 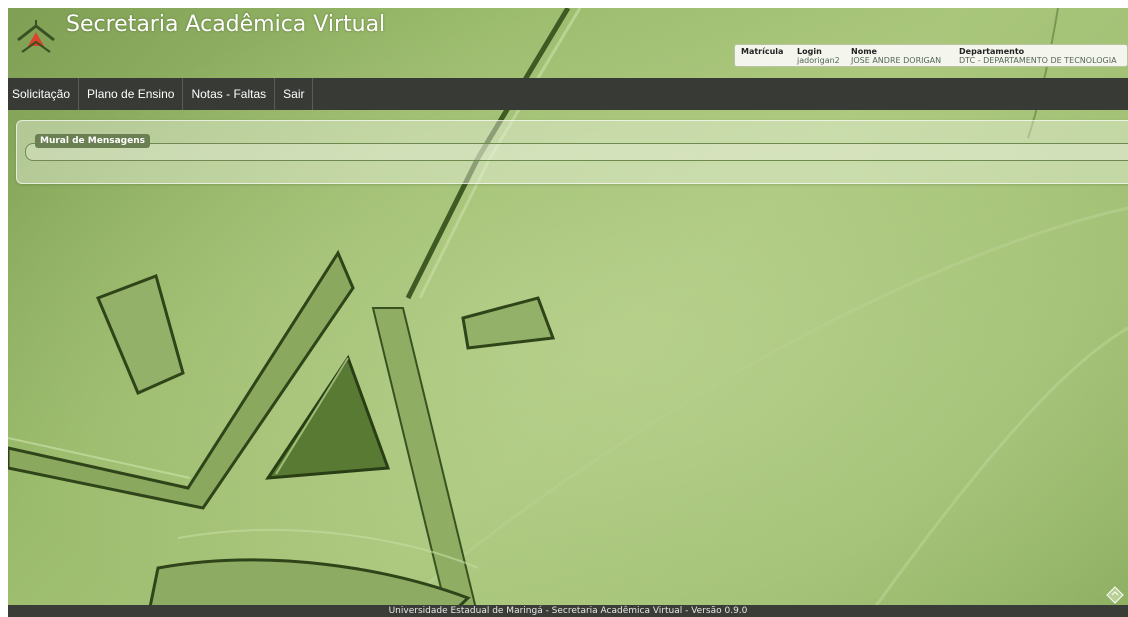 I want to click on nome-value: JOSE ANDRE DORIGAN, so click(x=896, y=60).